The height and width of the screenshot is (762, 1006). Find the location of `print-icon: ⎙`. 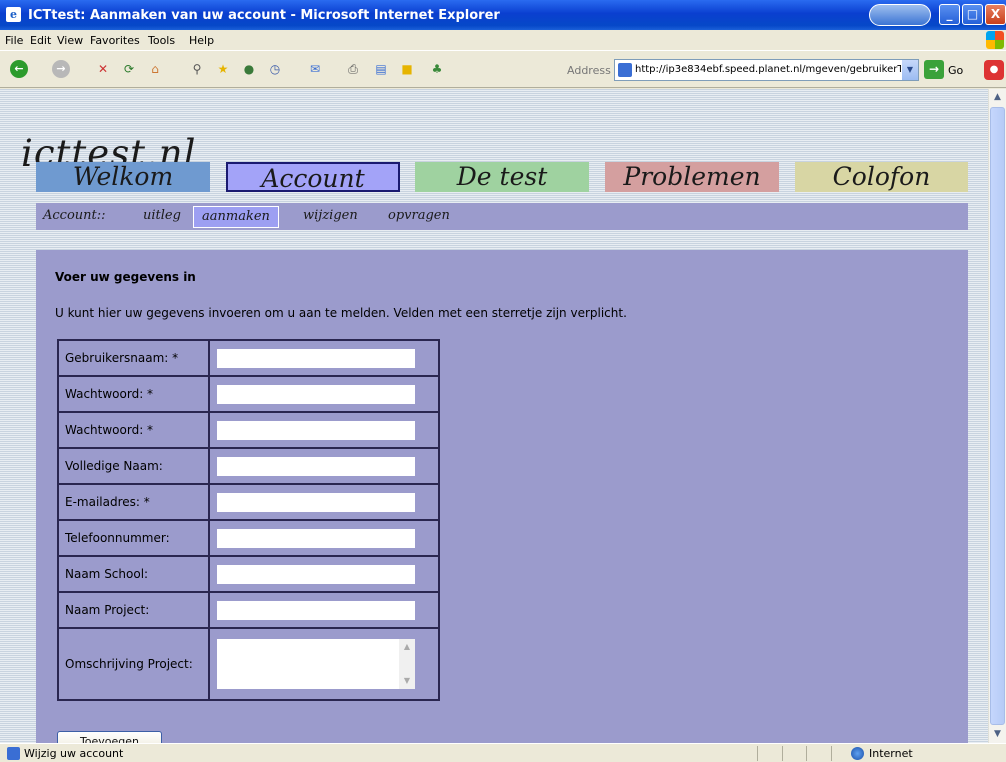

print-icon: ⎙ is located at coordinates (353, 69).